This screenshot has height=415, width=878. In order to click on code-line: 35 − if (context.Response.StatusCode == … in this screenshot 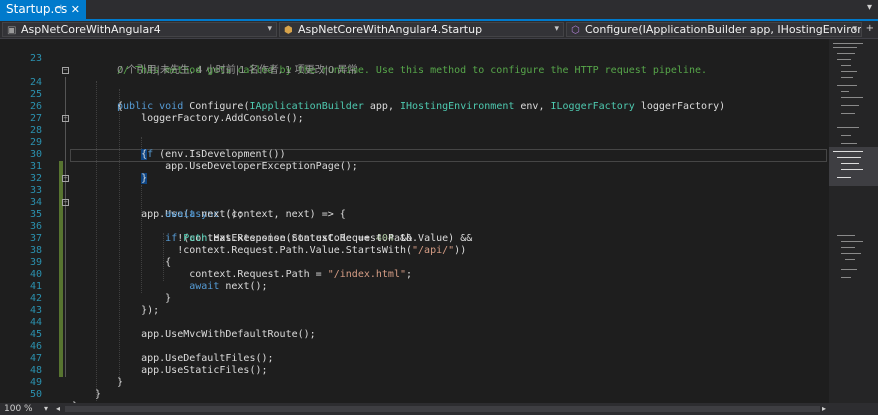, I will do `click(414, 221)`.